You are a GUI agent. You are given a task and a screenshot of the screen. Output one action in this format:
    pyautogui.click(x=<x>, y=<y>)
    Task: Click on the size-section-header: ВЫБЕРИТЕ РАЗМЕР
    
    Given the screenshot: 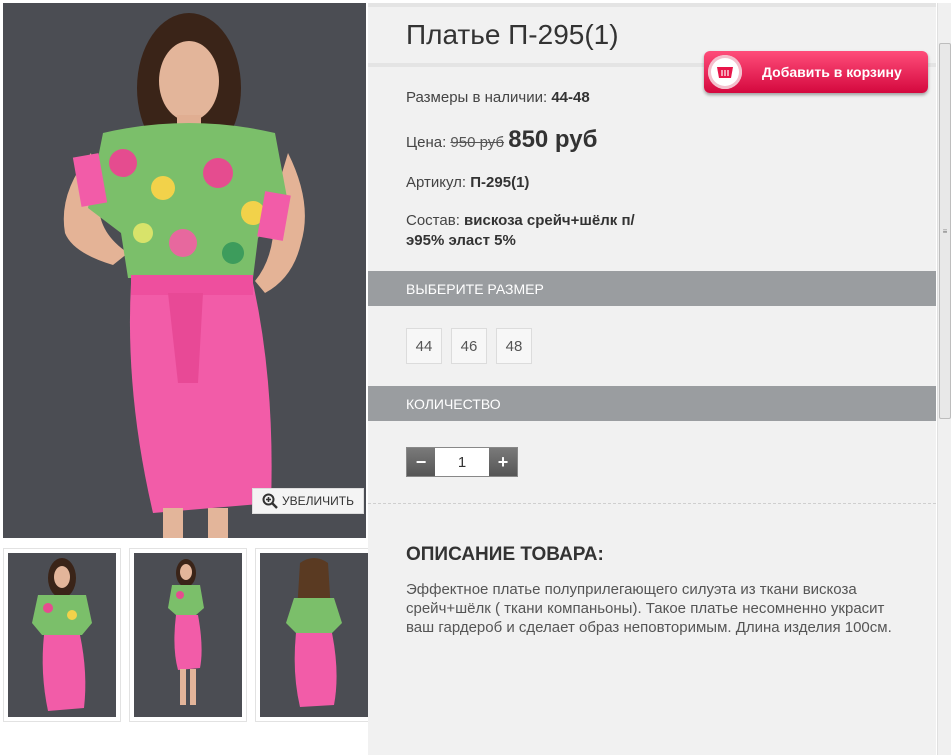 What is the action you would take?
    pyautogui.click(x=652, y=288)
    